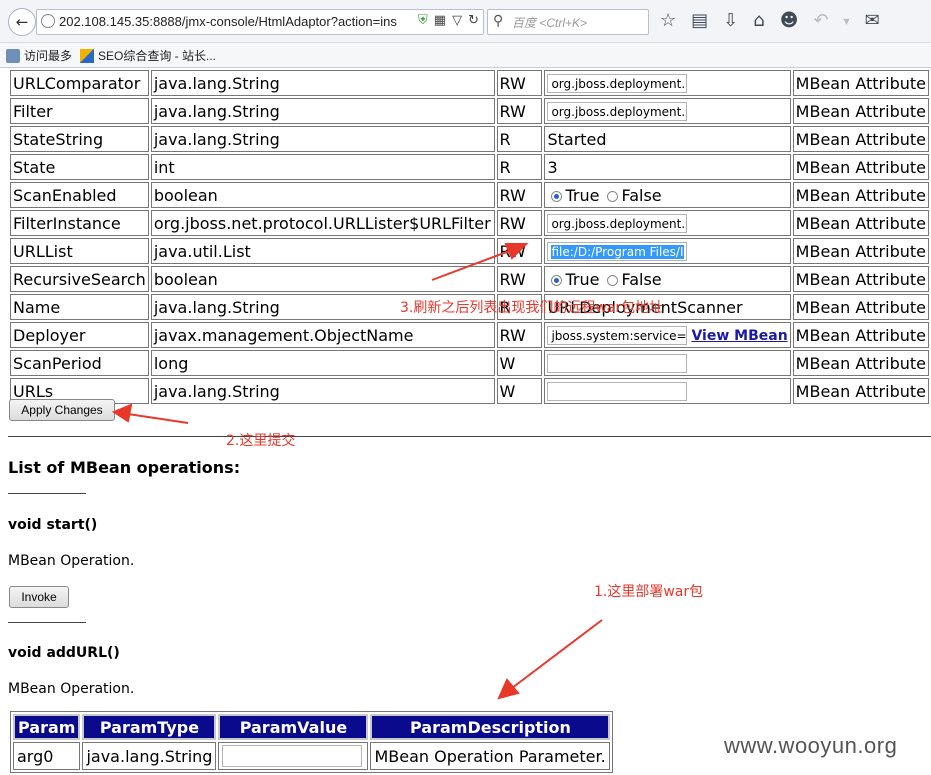 The height and width of the screenshot is (775, 931). What do you see at coordinates (811, 745) in the screenshot?
I see `watermark: www.wooyun.org` at bounding box center [811, 745].